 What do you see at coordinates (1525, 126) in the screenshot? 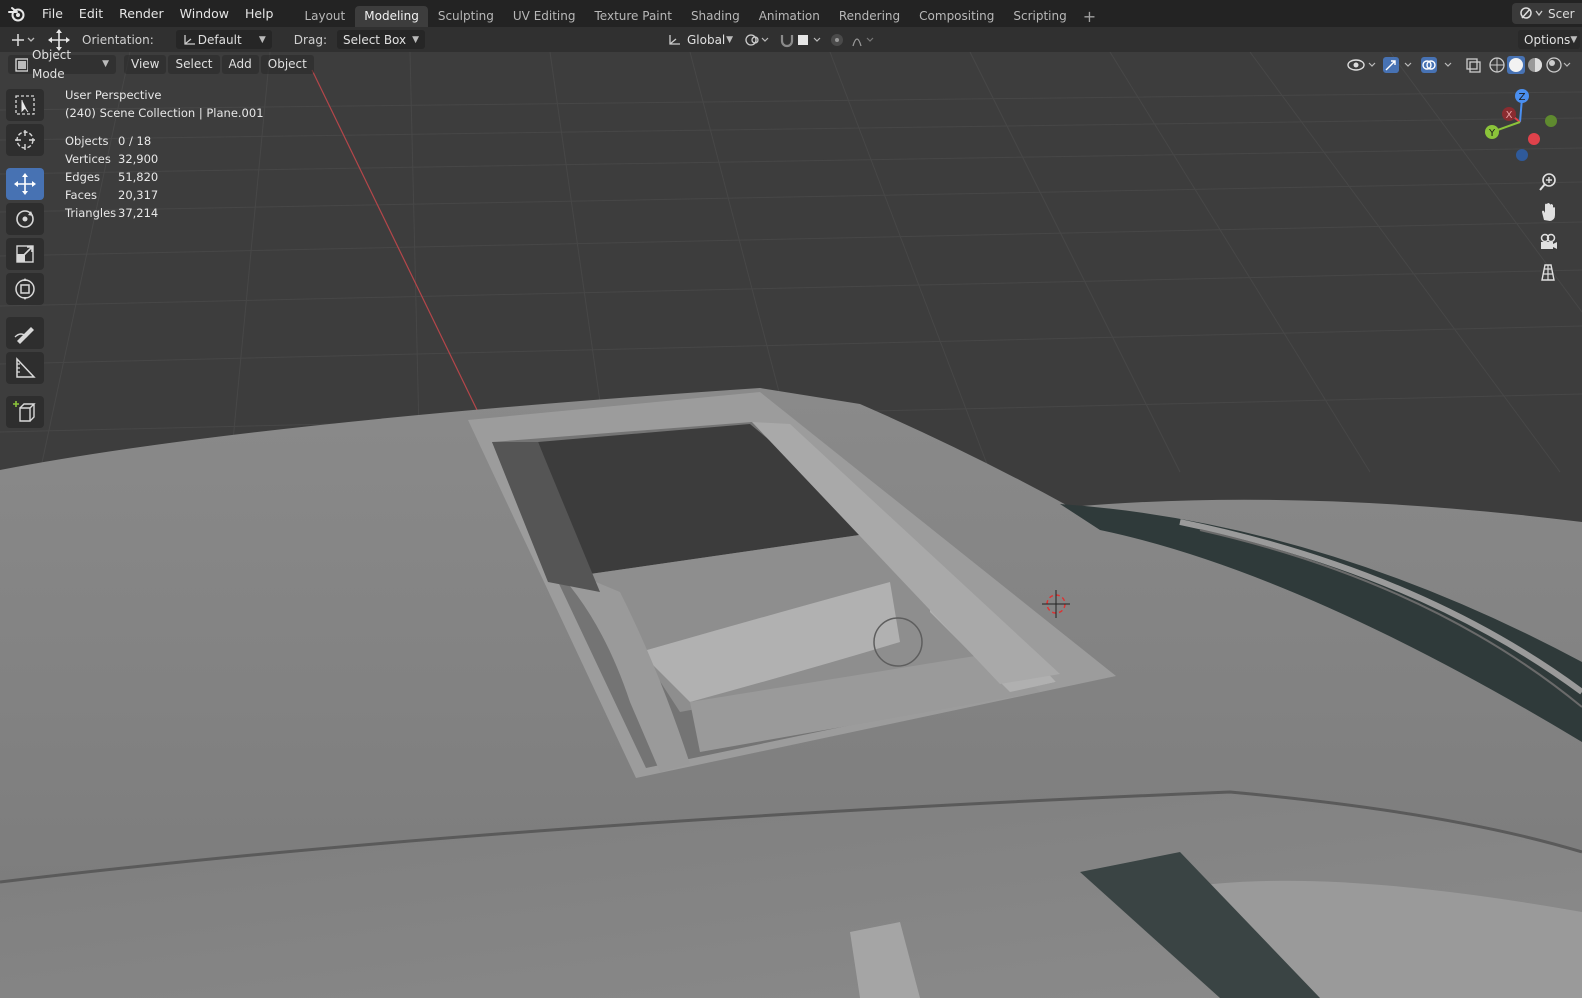
I see `navigation-gizmo: Z X Y` at bounding box center [1525, 126].